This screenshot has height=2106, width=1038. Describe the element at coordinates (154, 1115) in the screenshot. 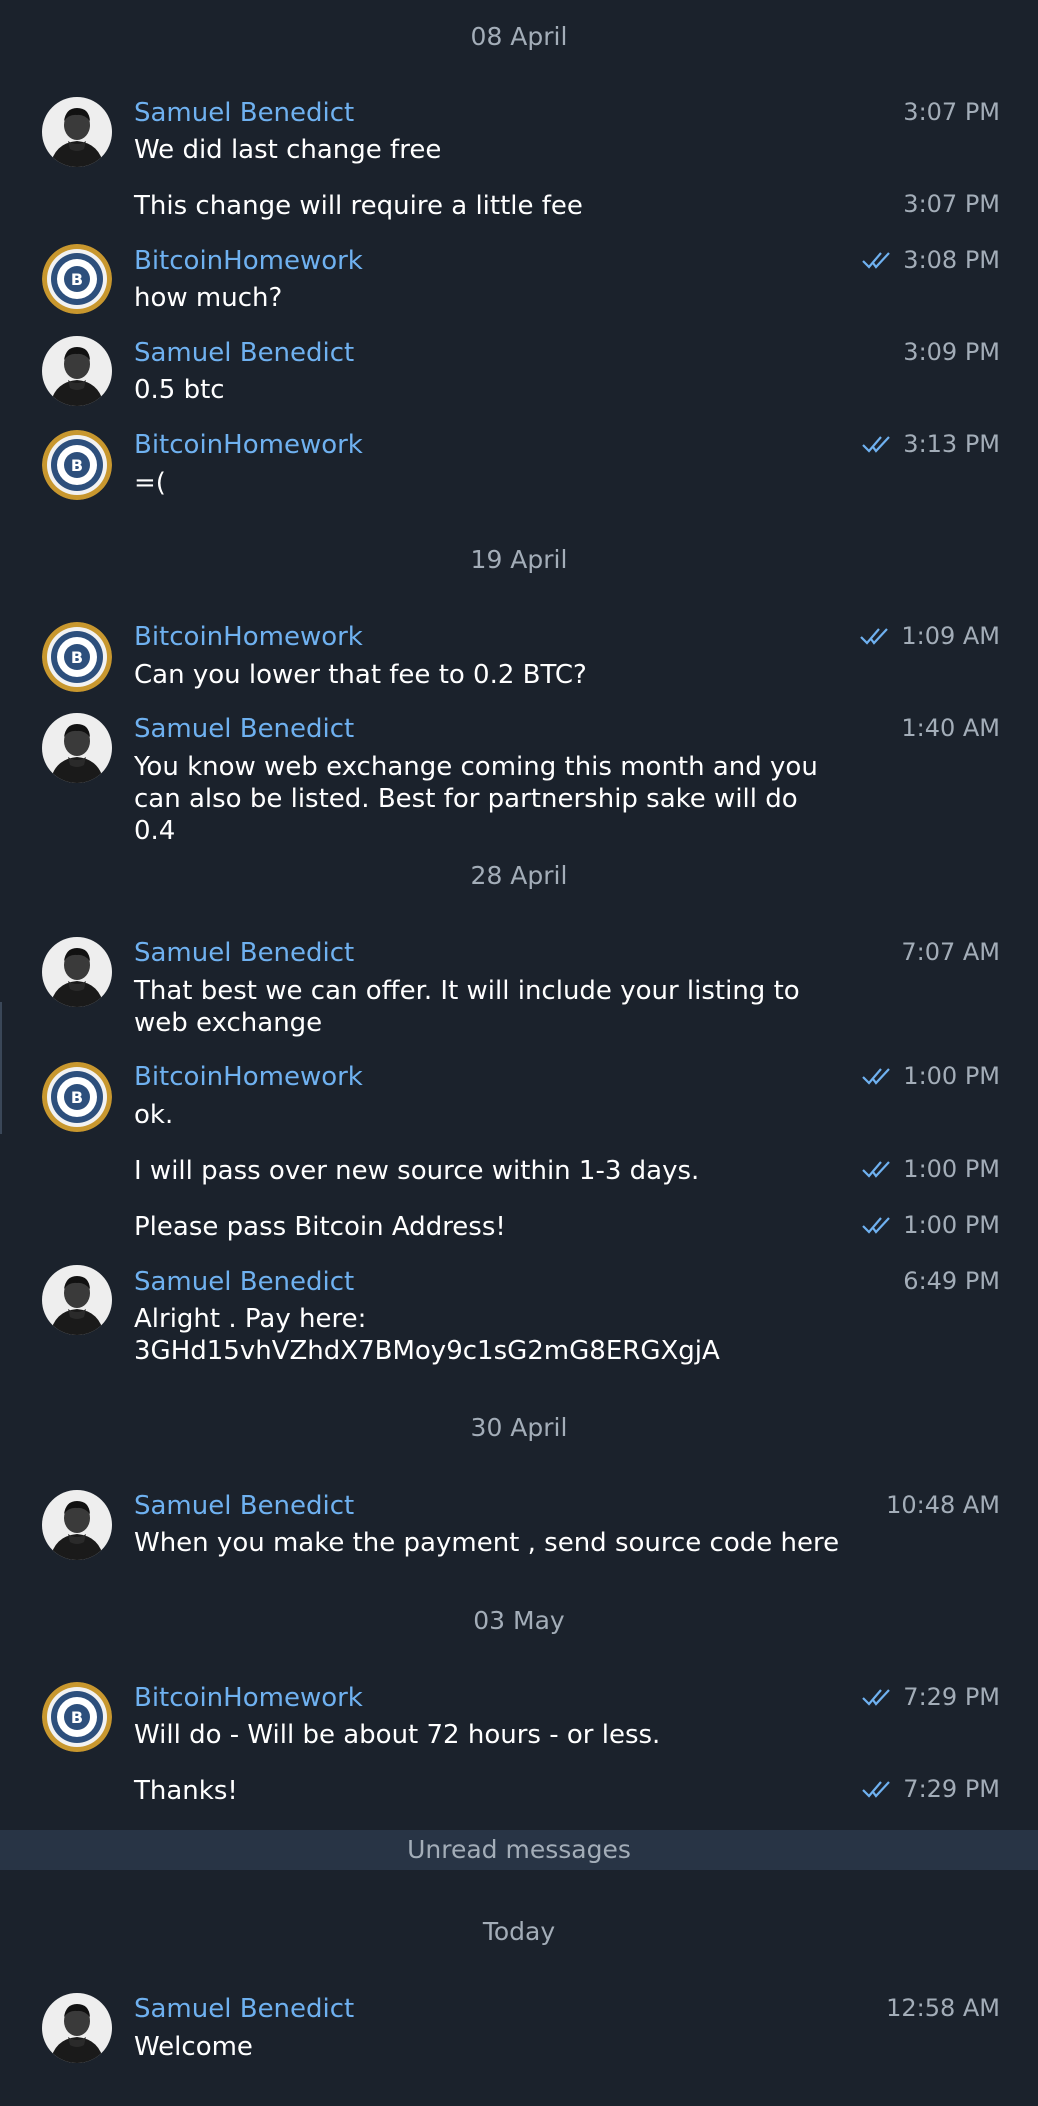

I see `message-text: ok.` at that location.